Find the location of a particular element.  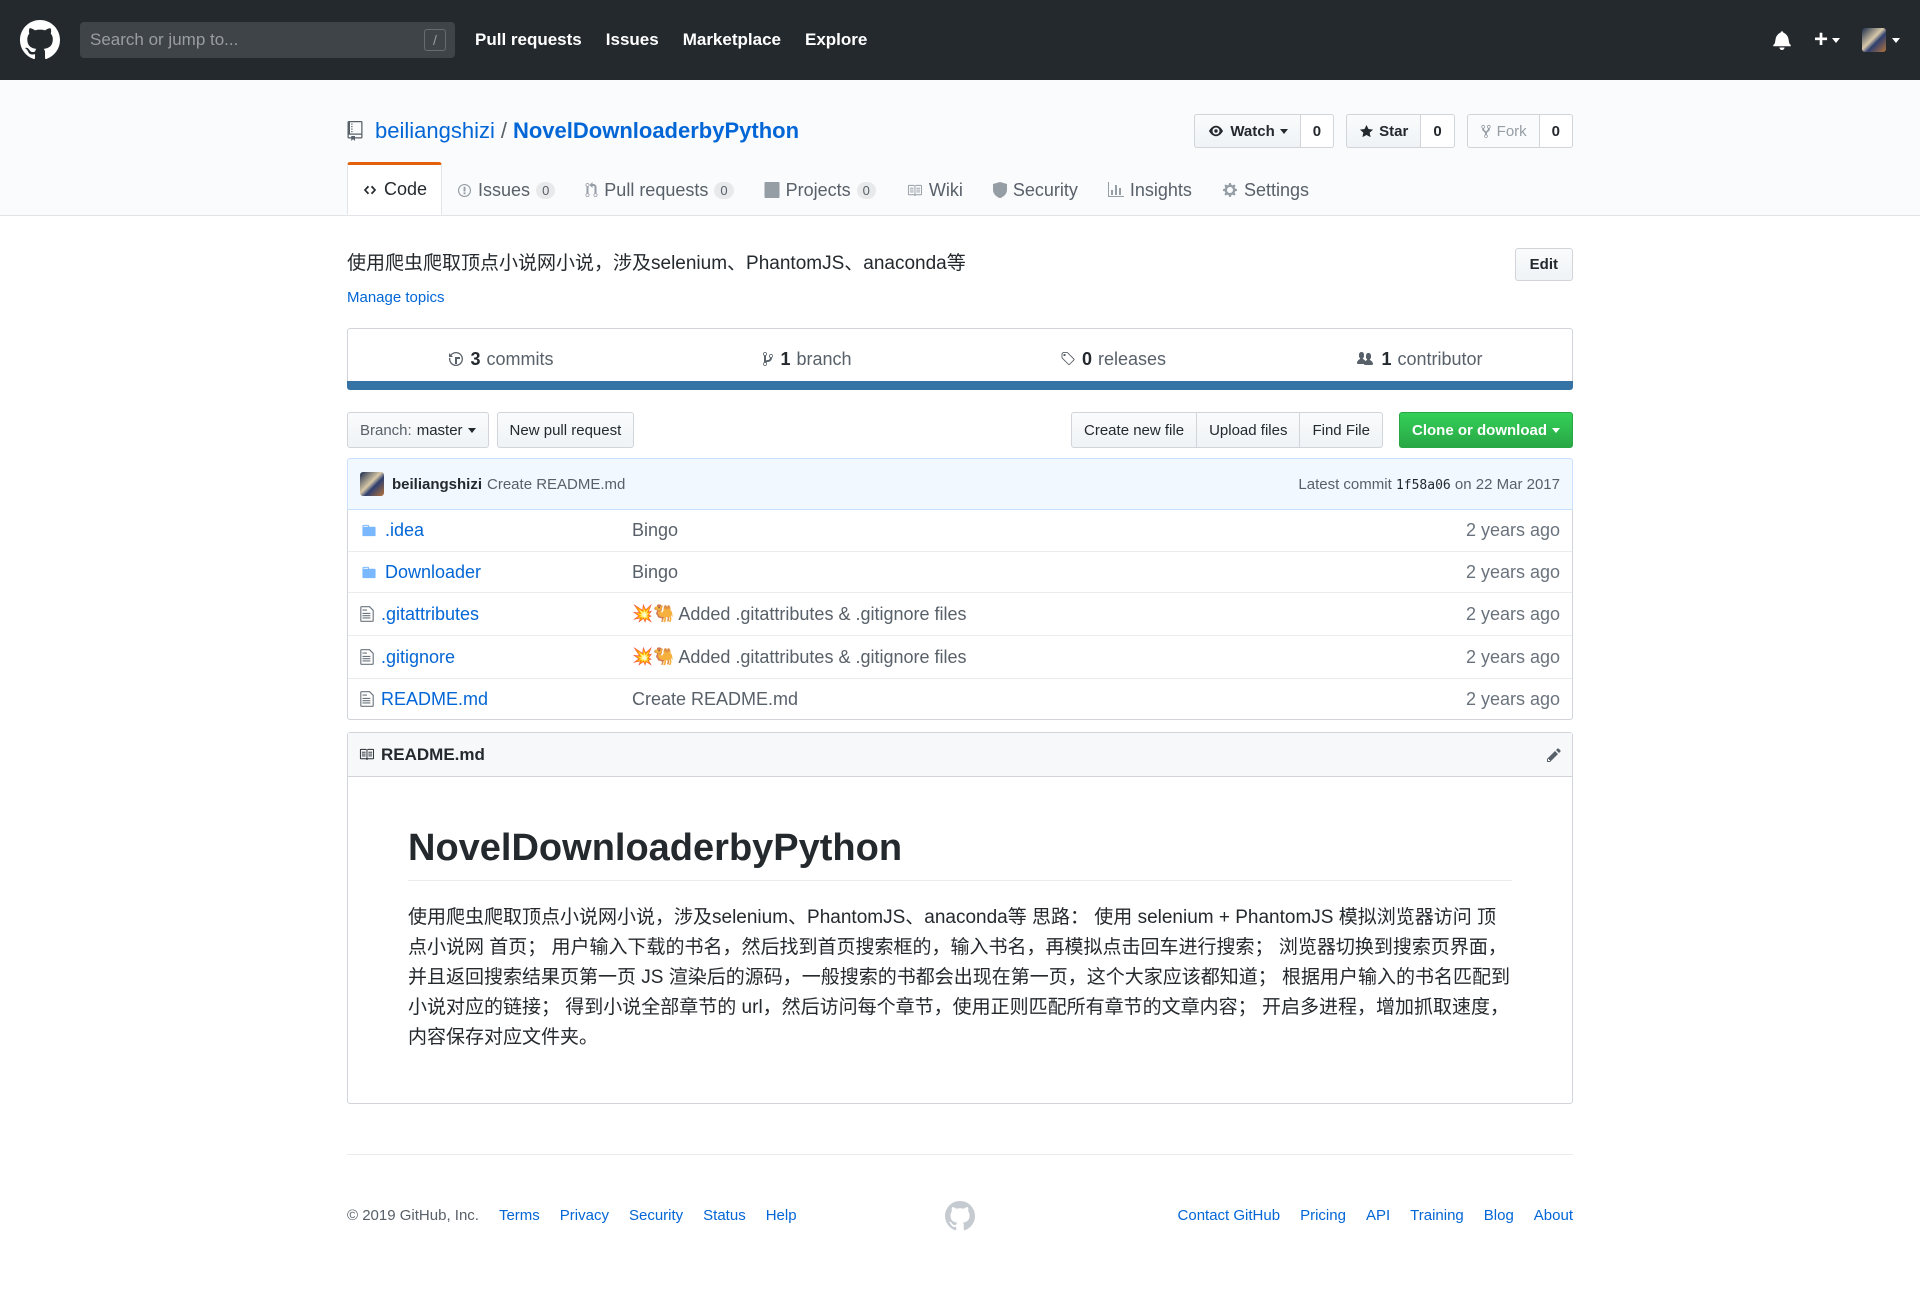

commits-link: 3 commits is located at coordinates (501, 359).